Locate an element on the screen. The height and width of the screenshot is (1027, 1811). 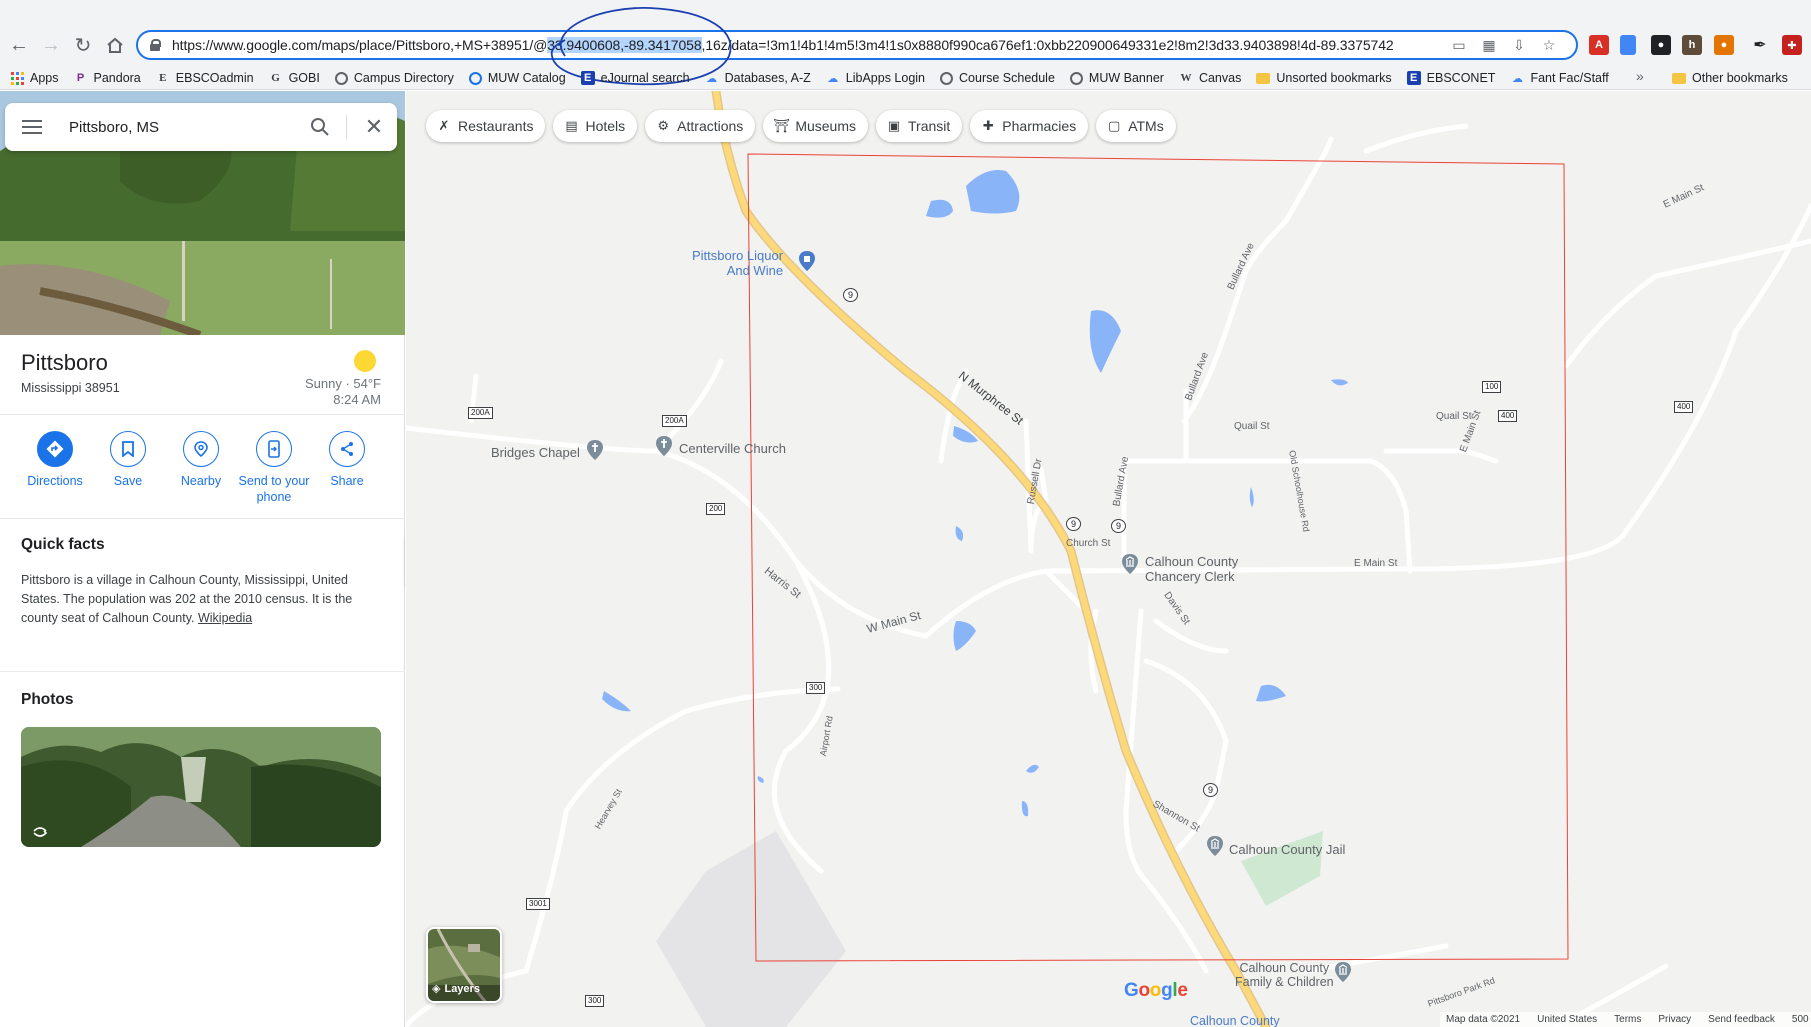
hypothesis-extension-icon: h is located at coordinates (1692, 45).